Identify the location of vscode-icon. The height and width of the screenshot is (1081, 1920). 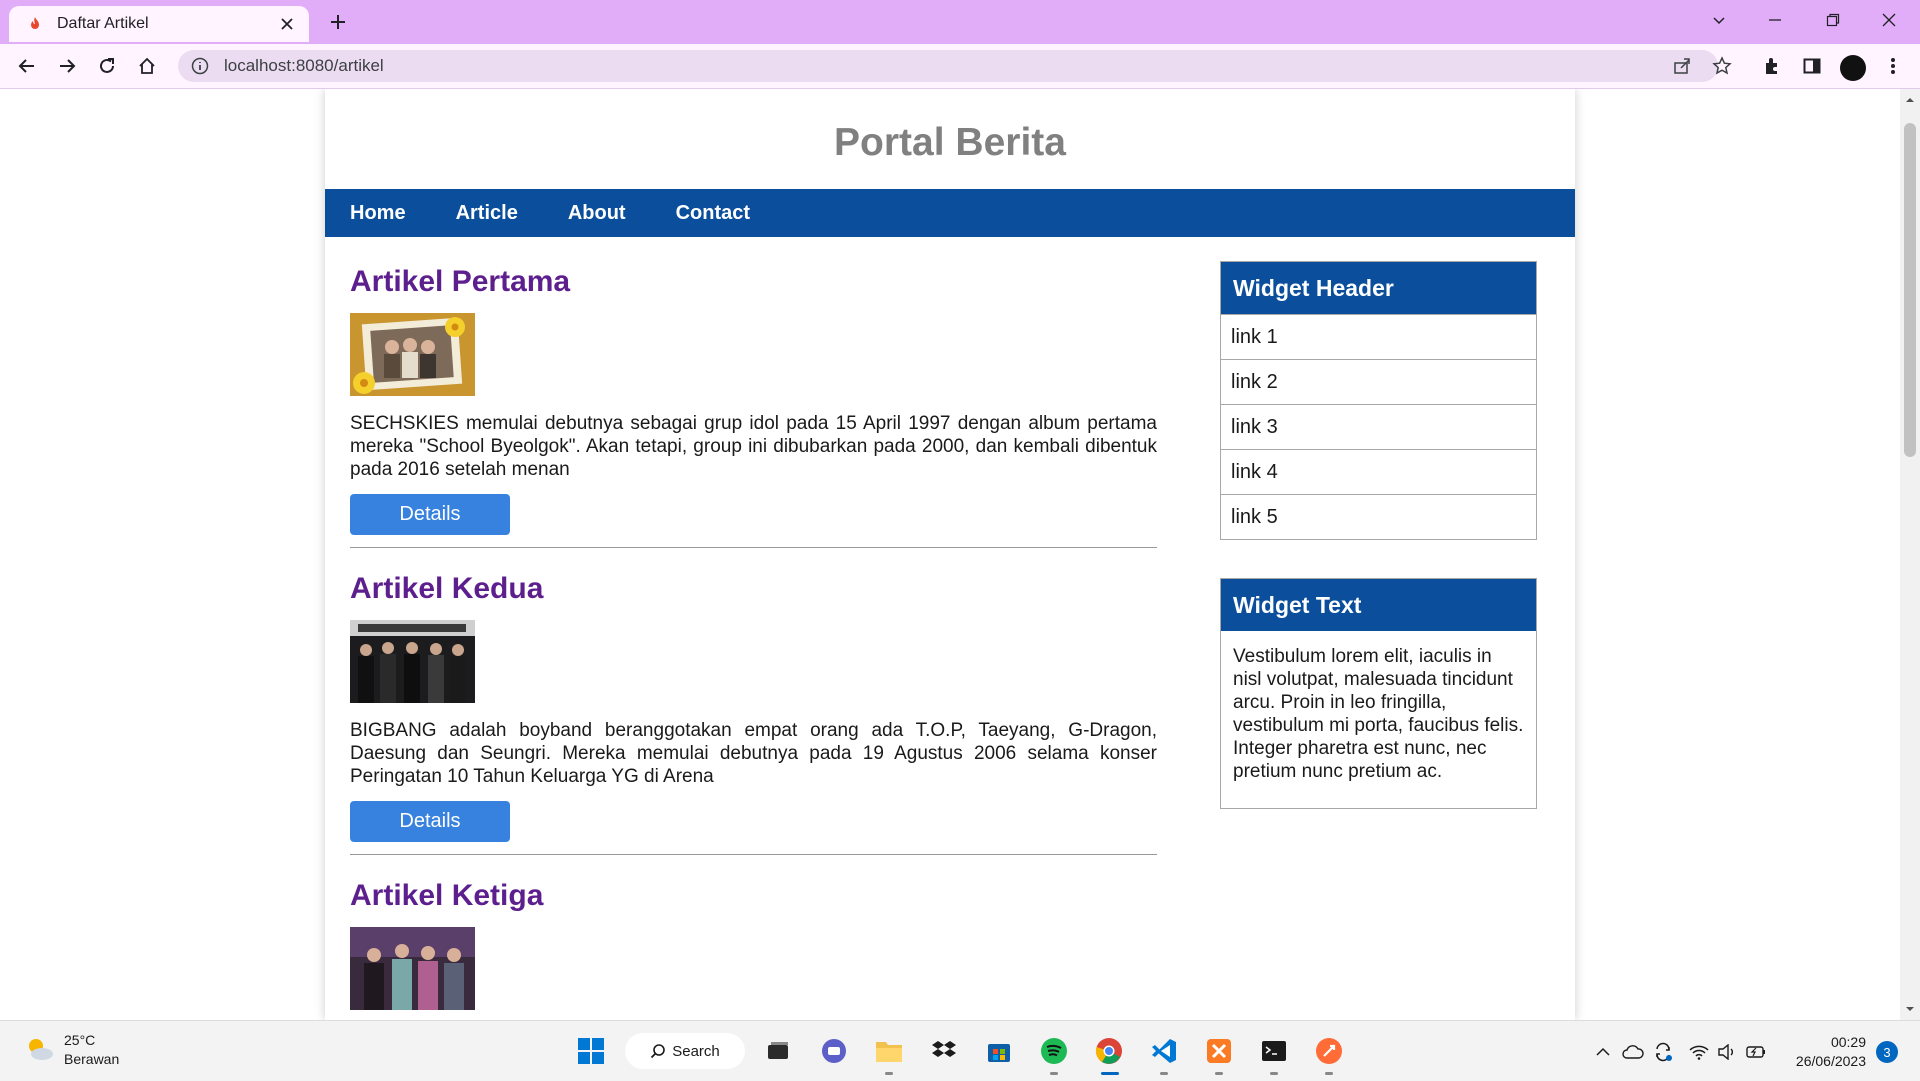
(1164, 1051).